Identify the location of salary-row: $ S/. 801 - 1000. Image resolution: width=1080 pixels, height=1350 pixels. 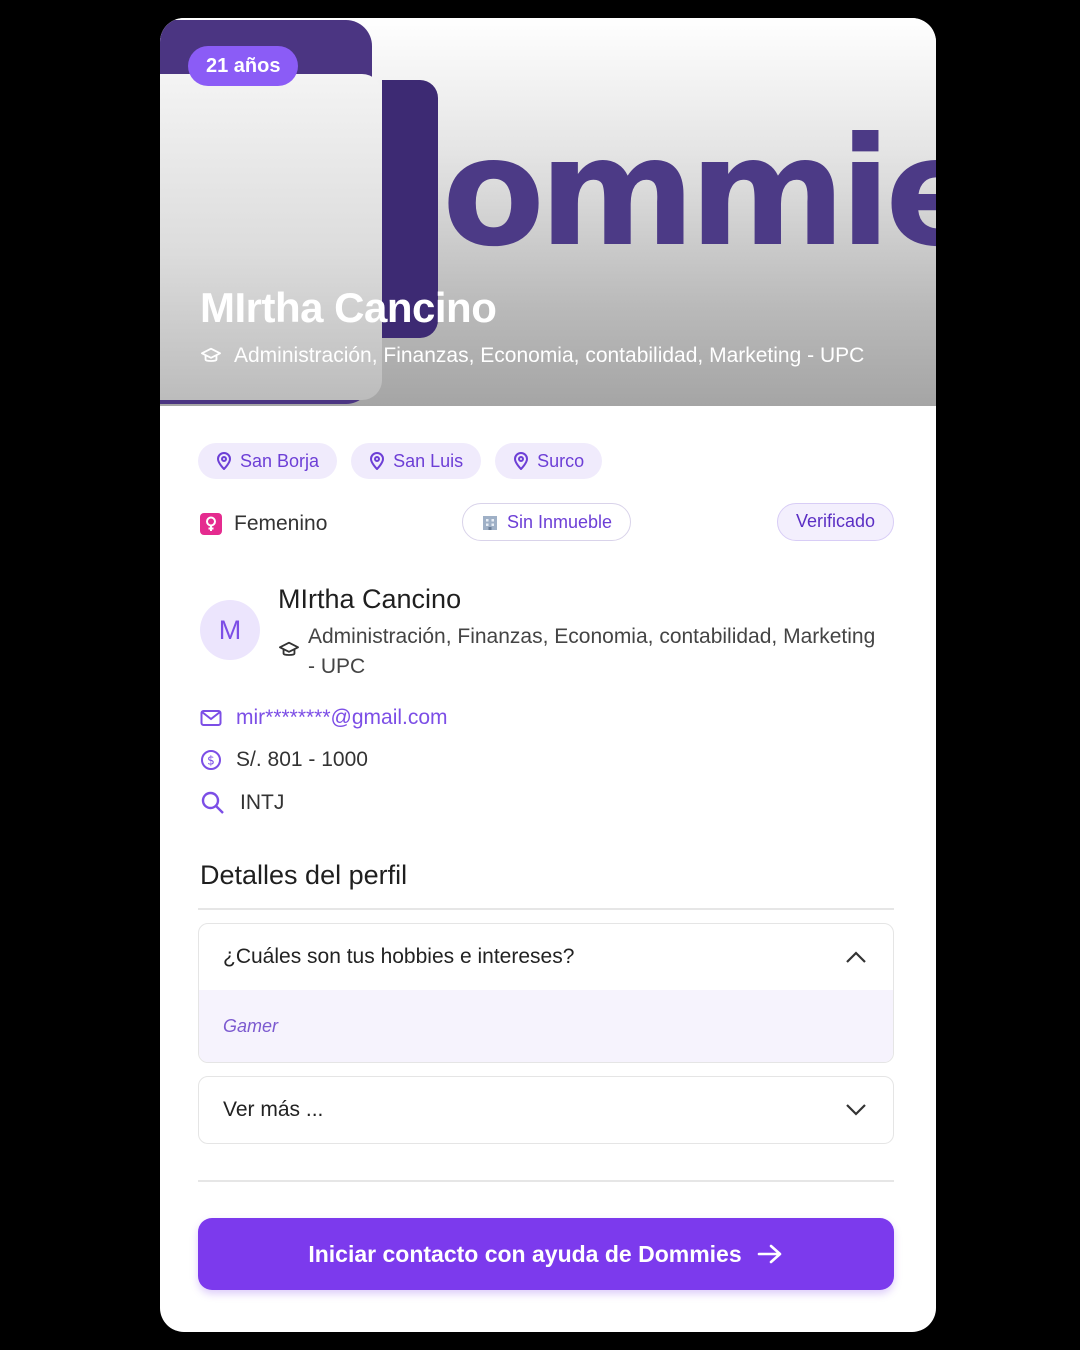
(284, 760).